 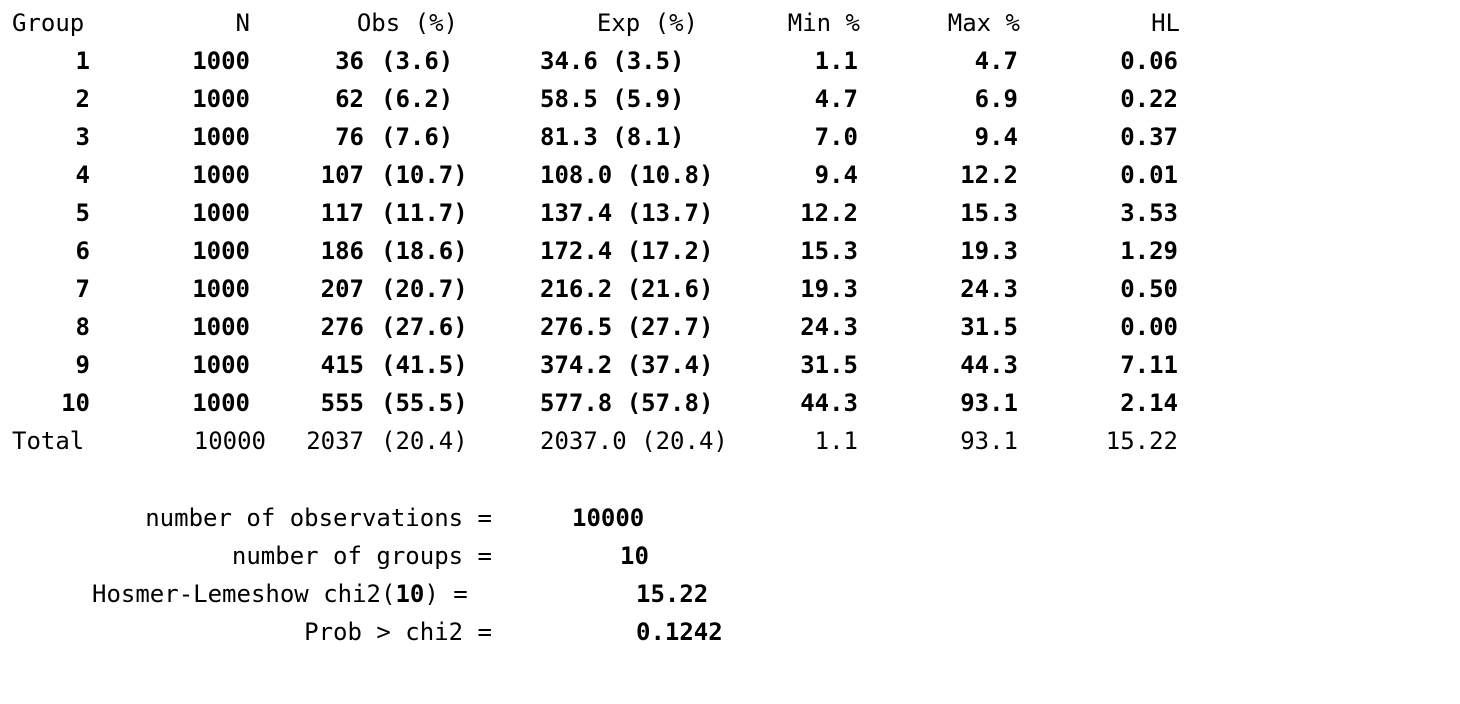 I want to click on cell-hl: 3.53, so click(x=1149, y=213).